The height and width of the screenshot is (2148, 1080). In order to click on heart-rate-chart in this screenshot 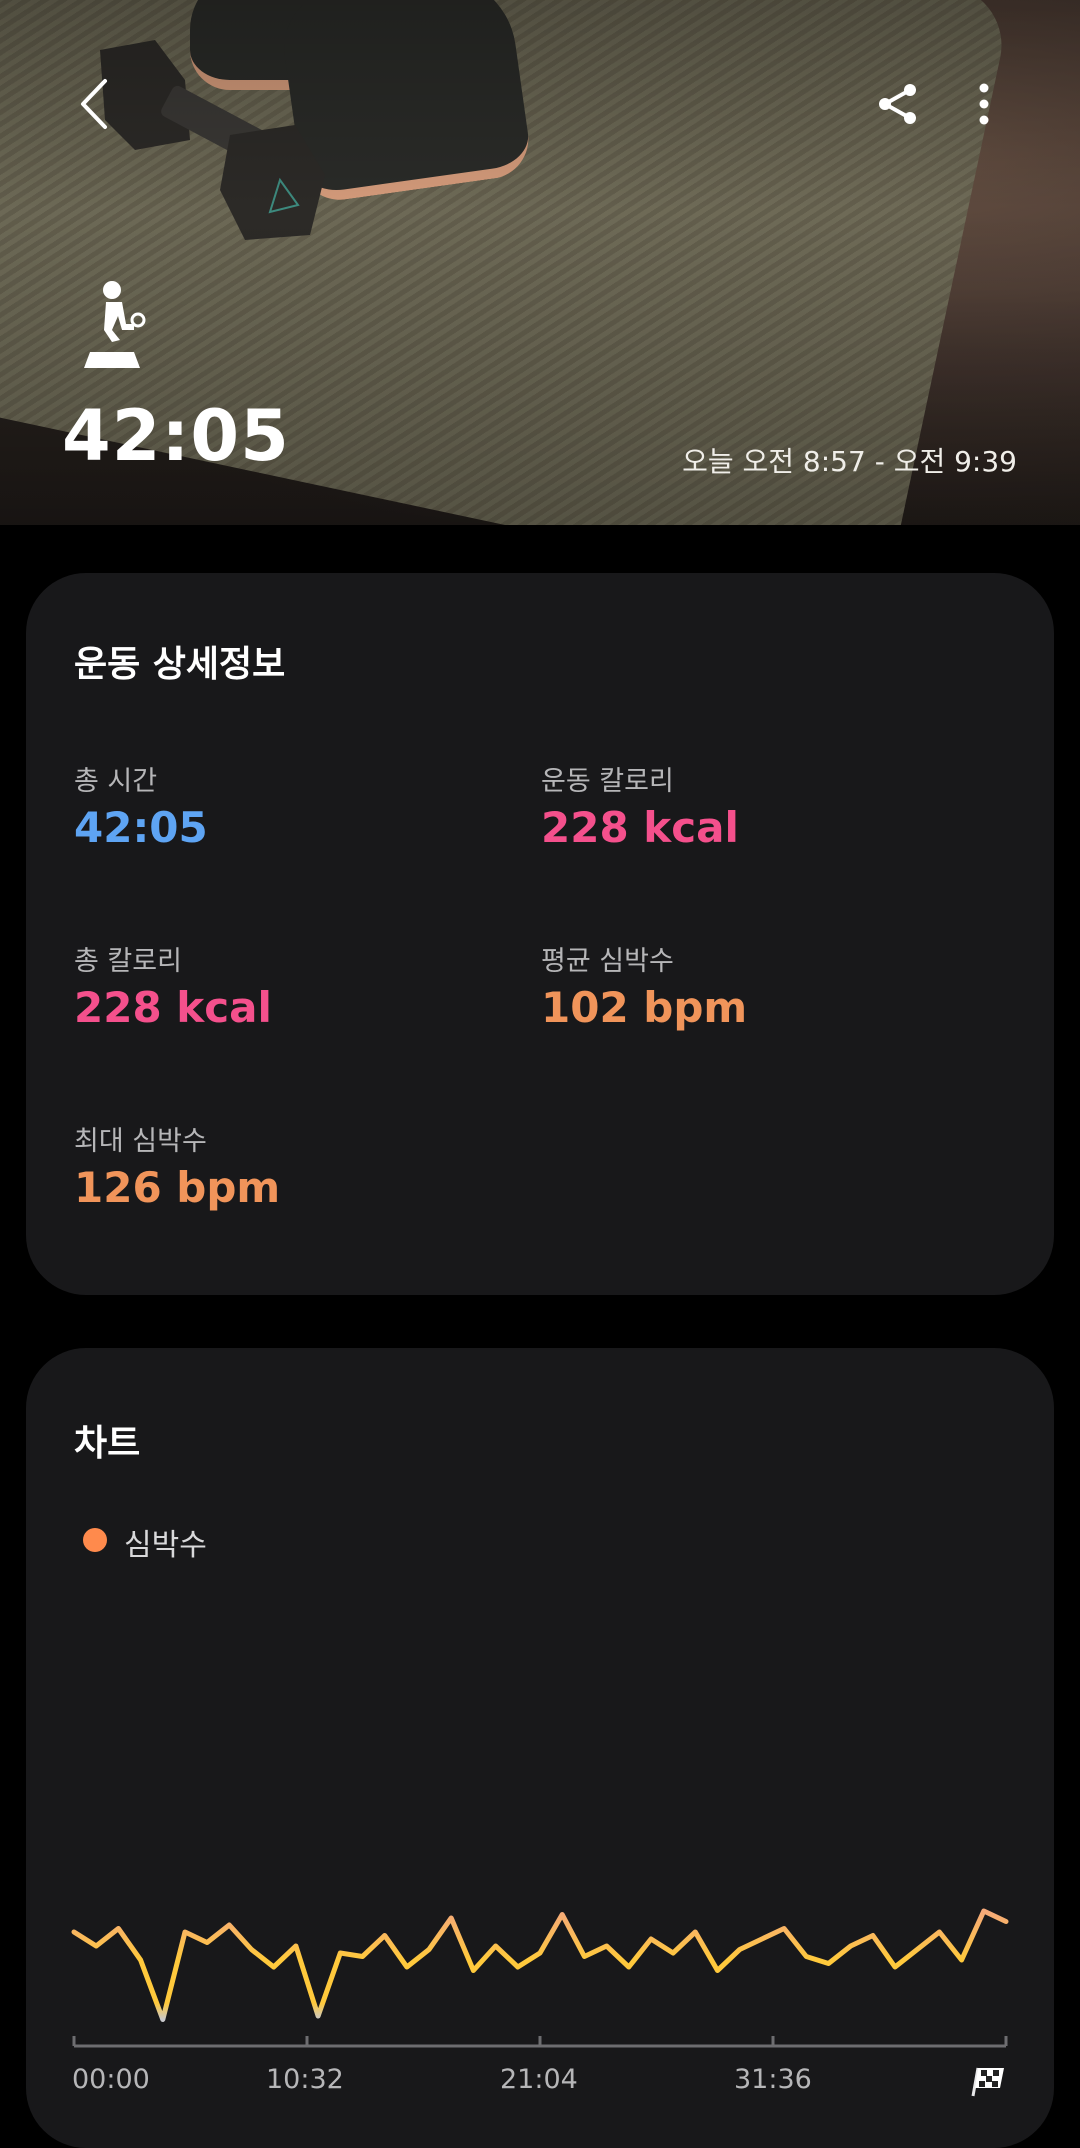, I will do `click(540, 1978)`.